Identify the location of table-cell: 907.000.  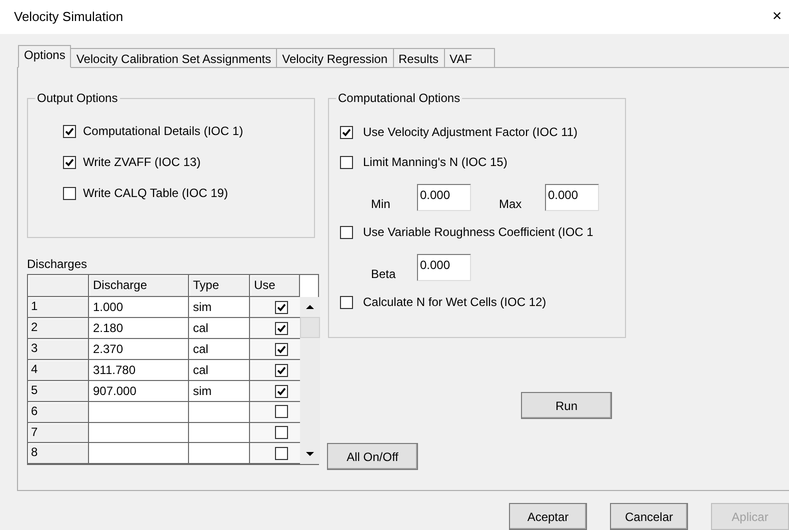
(139, 391).